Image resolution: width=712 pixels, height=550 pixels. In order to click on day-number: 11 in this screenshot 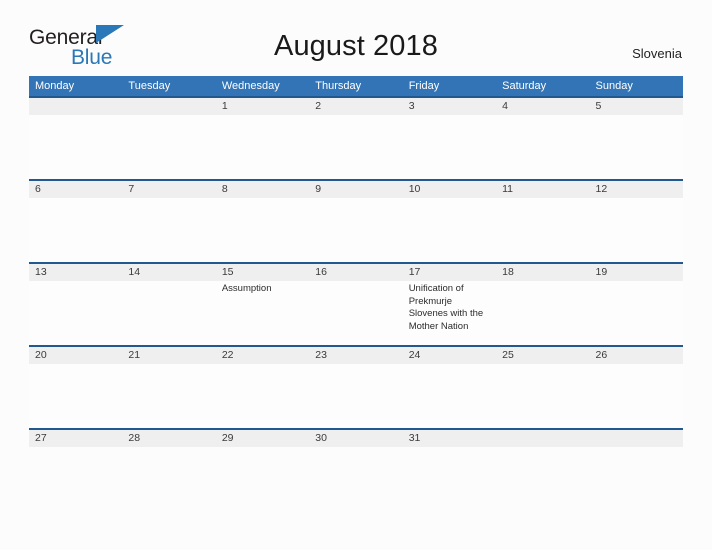, I will do `click(542, 189)`.